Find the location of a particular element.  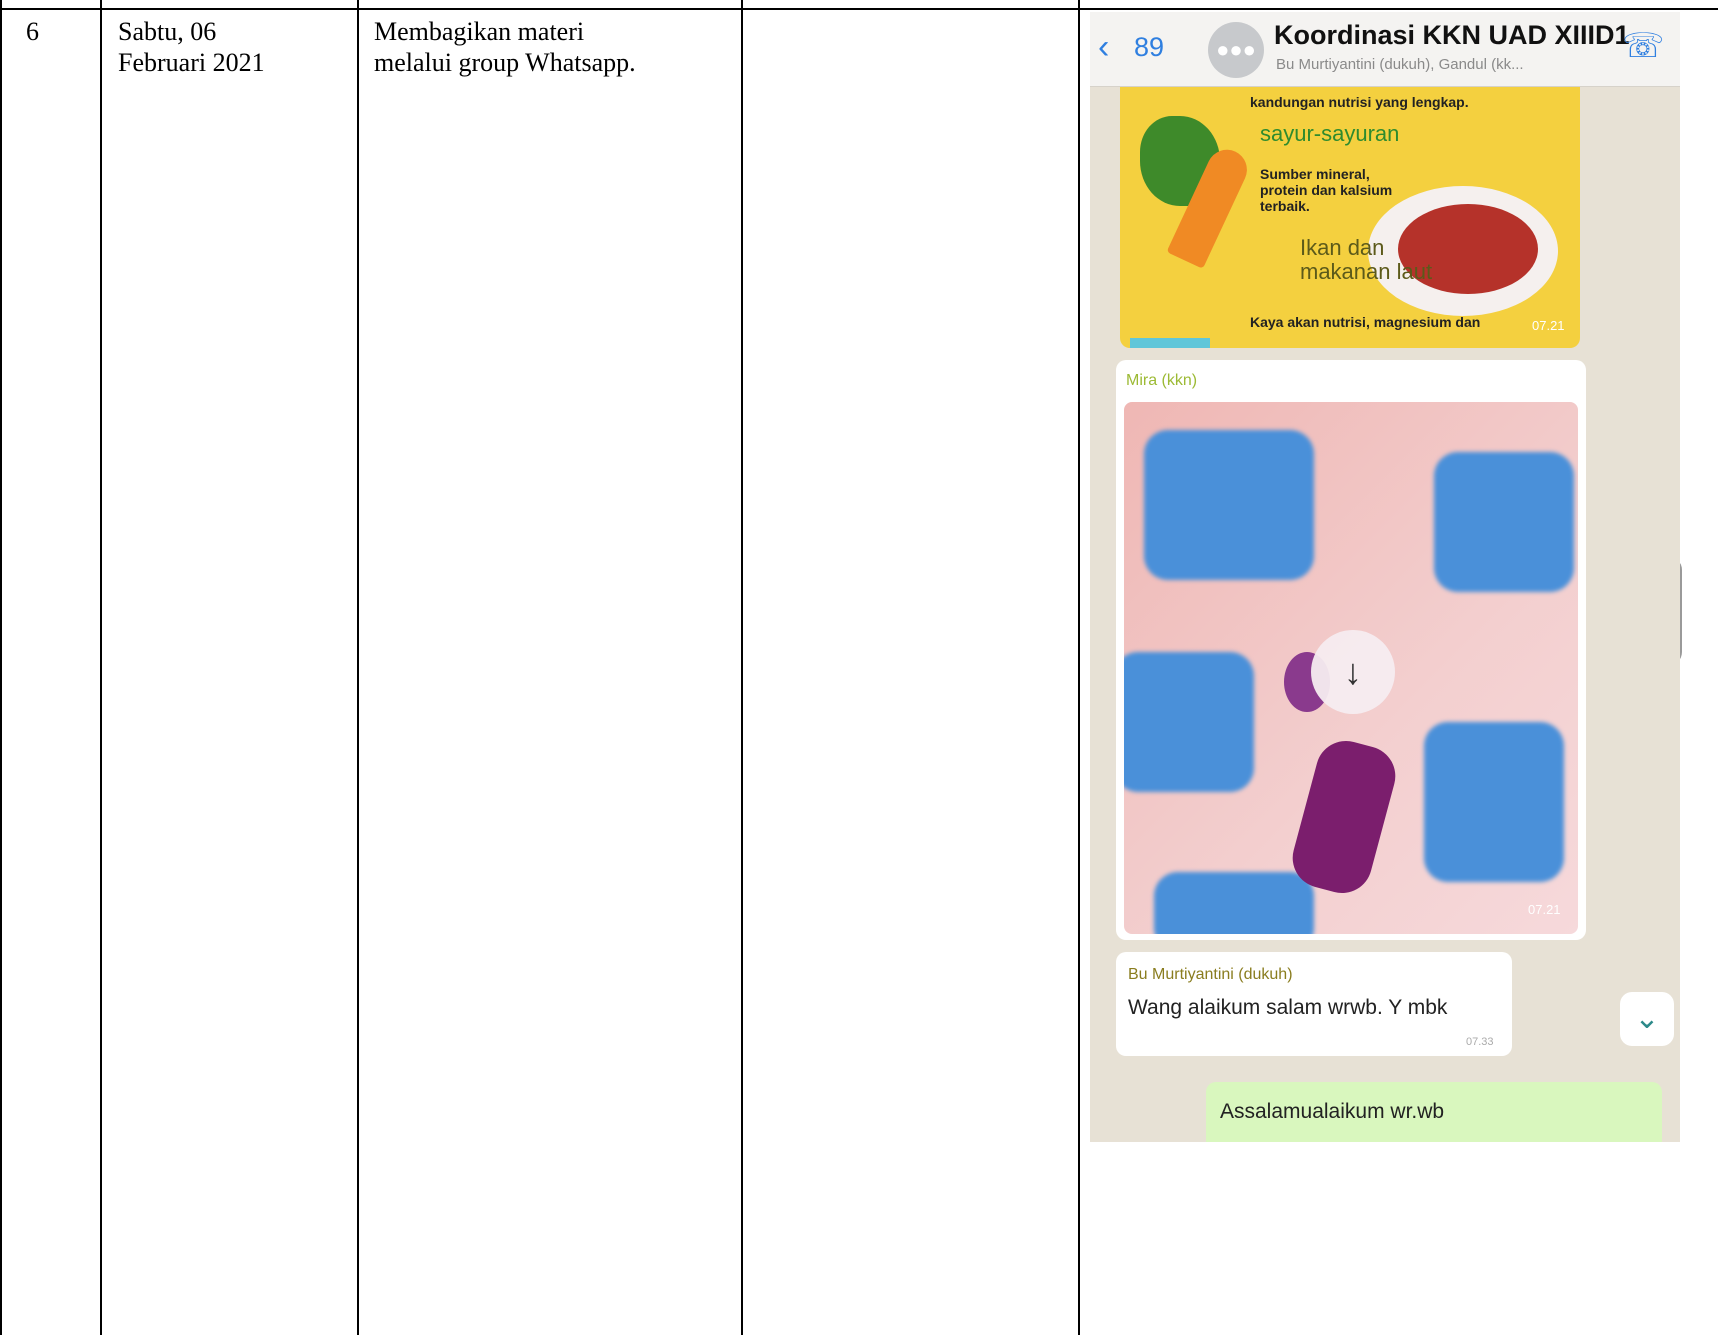

message-text: Assalamualaikum wr.wb is located at coordinates (1332, 1111).